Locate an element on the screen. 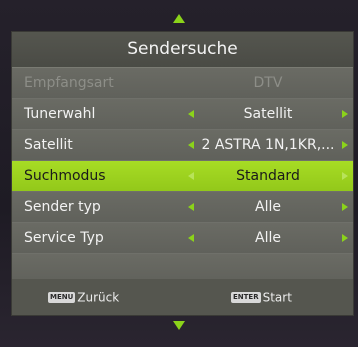 This screenshot has width=358, height=347. row-label: Service Typ is located at coordinates (64, 238).